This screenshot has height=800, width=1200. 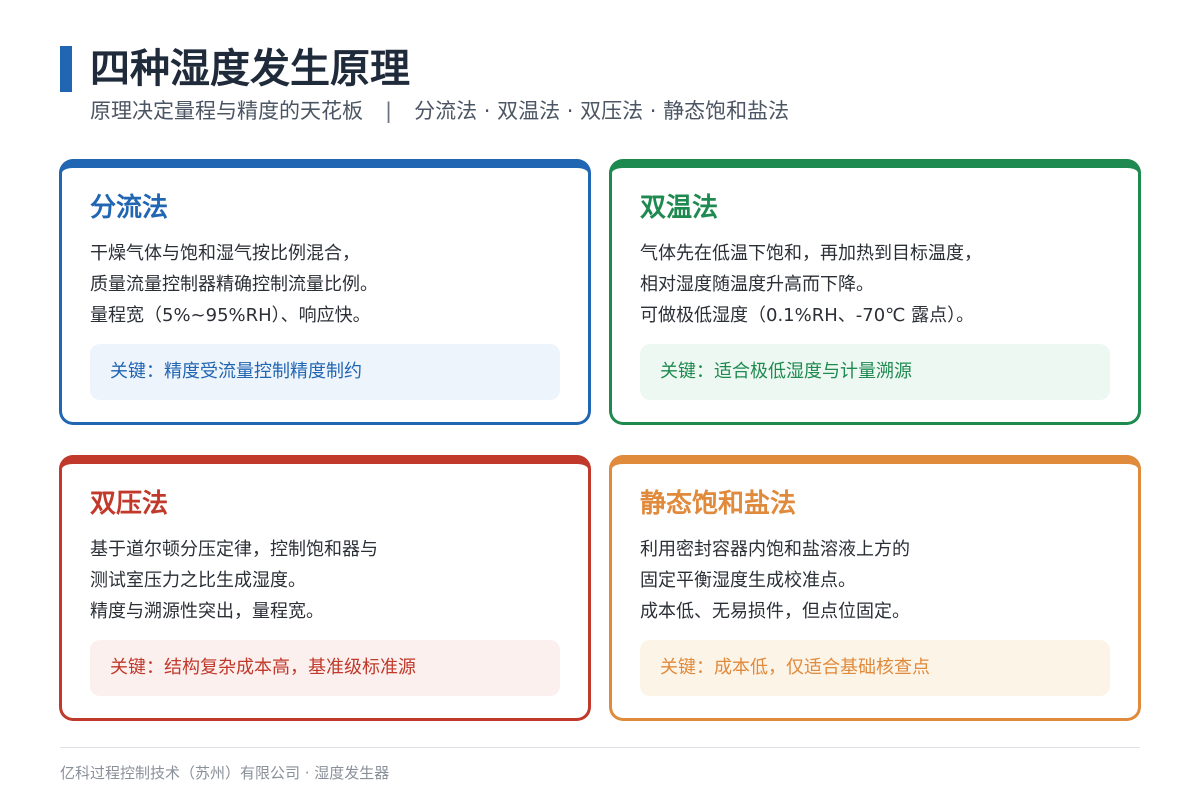 I want to click on subtitle-left: 原理决定量程与精度的天花板, so click(x=226, y=111).